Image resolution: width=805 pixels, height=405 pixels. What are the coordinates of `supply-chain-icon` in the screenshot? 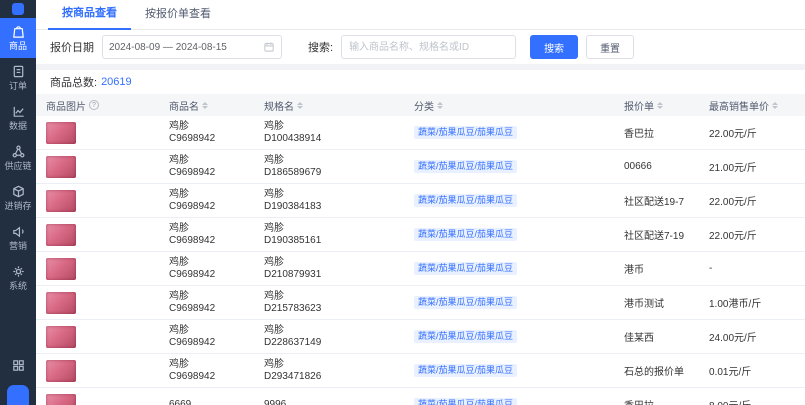 It's located at (18, 151).